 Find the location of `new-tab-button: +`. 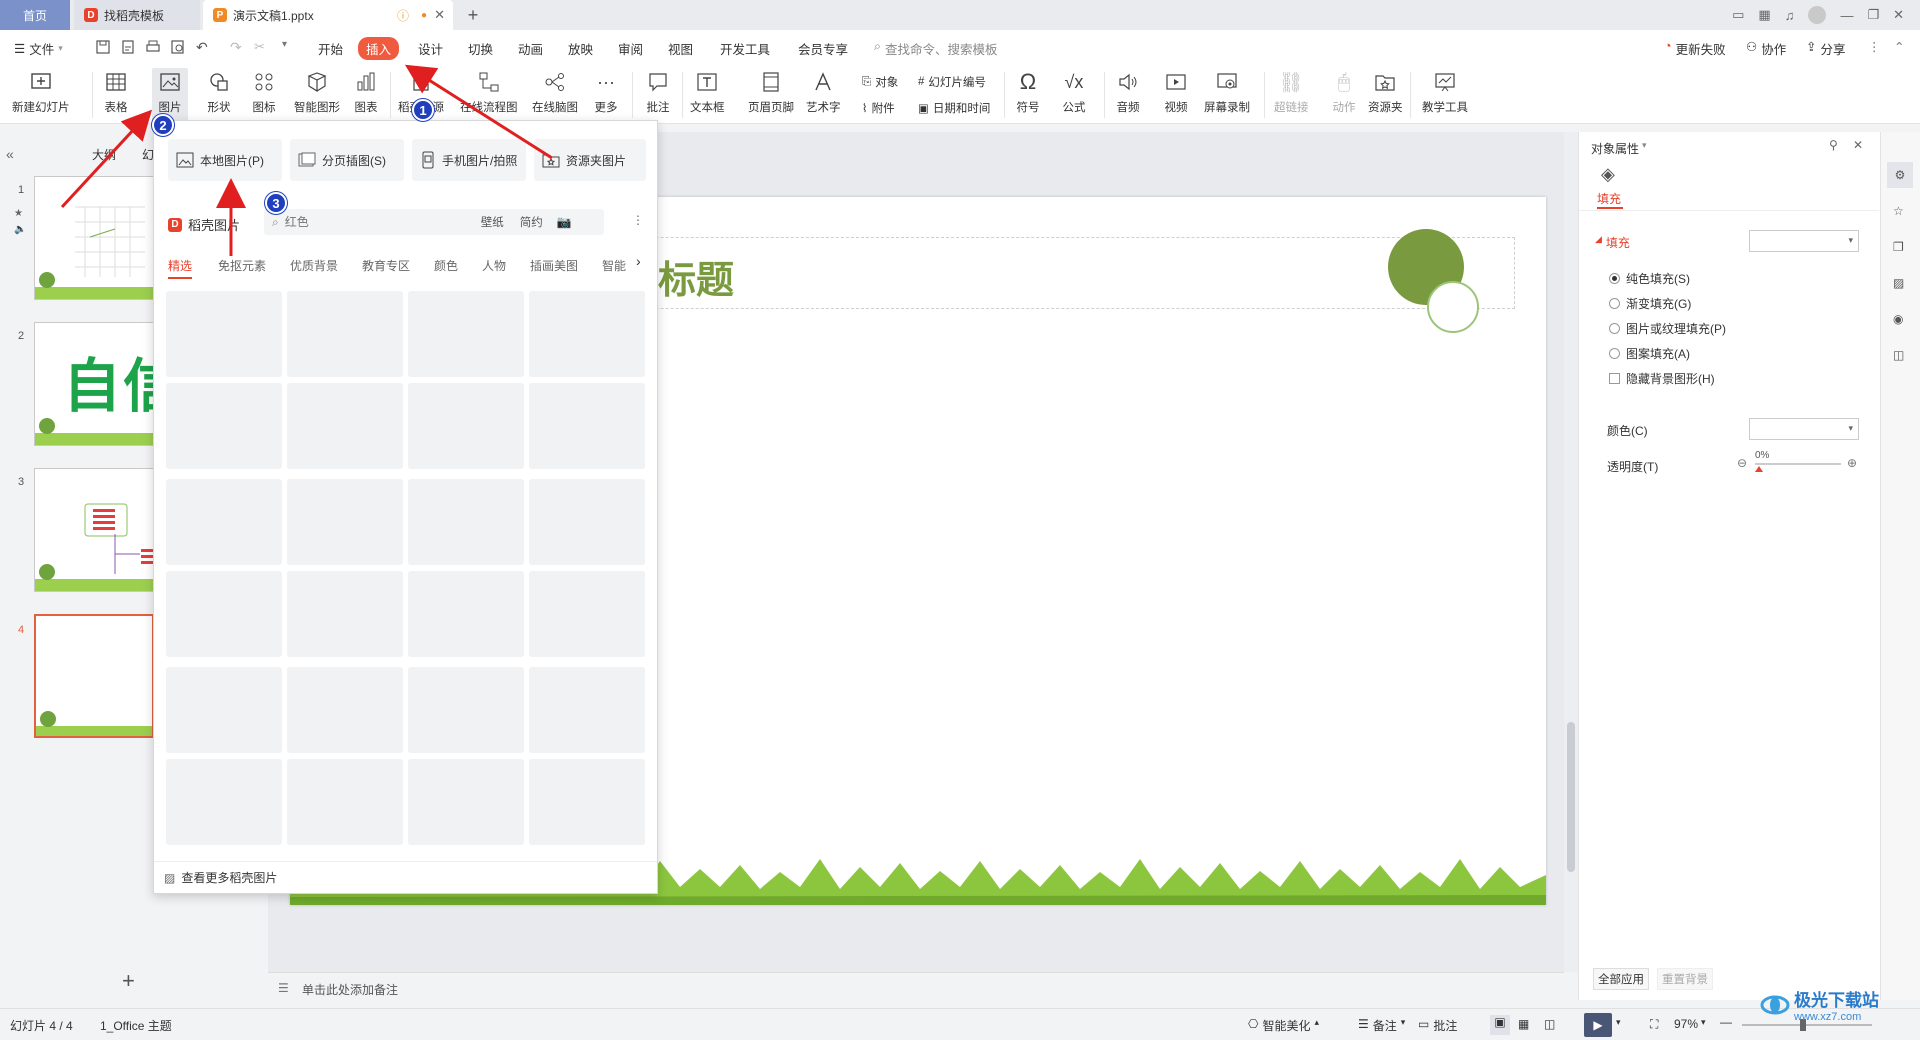

new-tab-button: + is located at coordinates (473, 15).